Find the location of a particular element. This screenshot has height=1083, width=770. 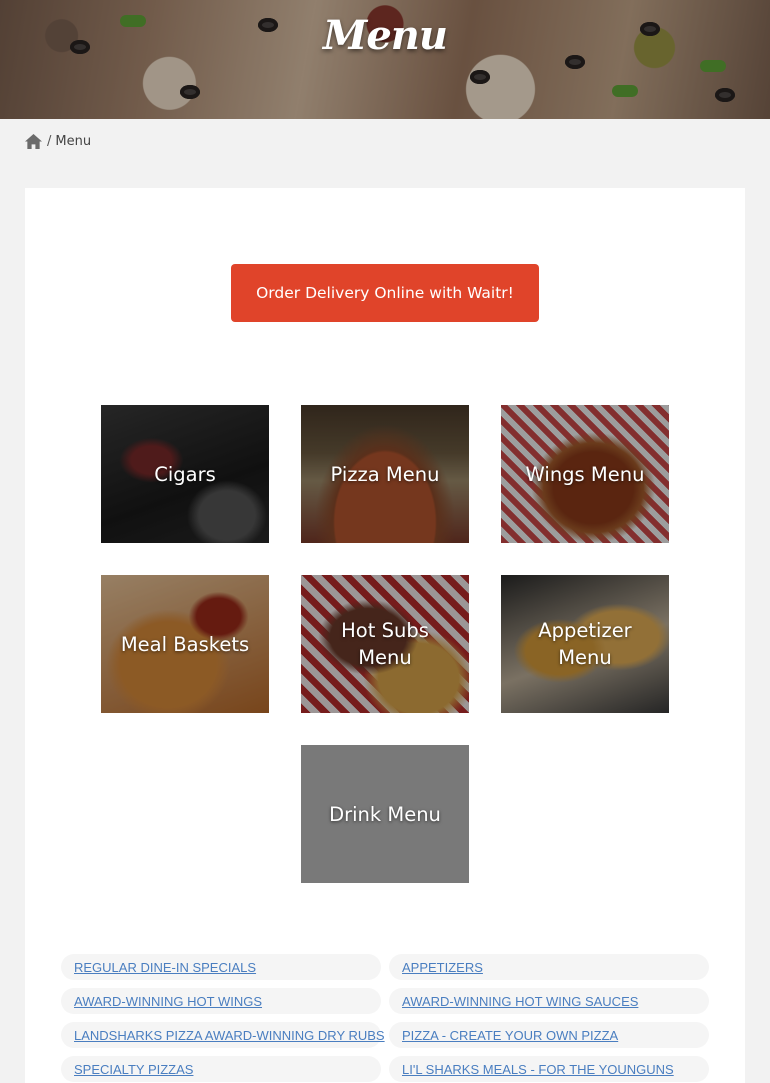

list-item: LI'L SHARKS MEALS - FOR THE YOUNGUNS is located at coordinates (549, 1069).